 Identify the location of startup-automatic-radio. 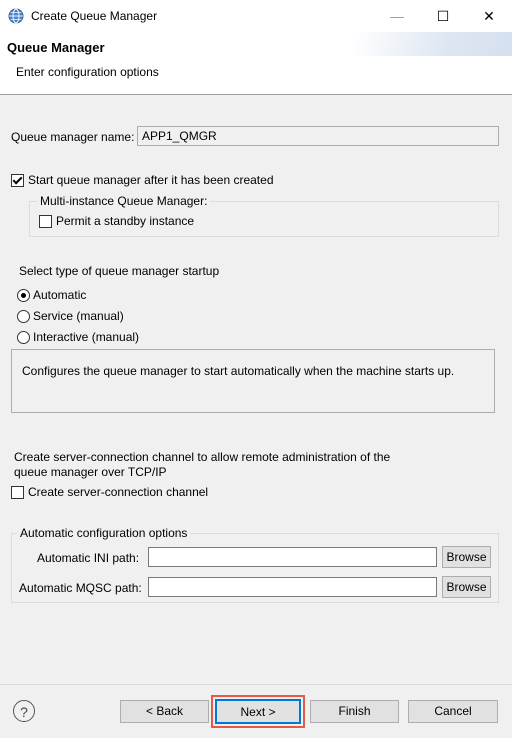
(23, 295).